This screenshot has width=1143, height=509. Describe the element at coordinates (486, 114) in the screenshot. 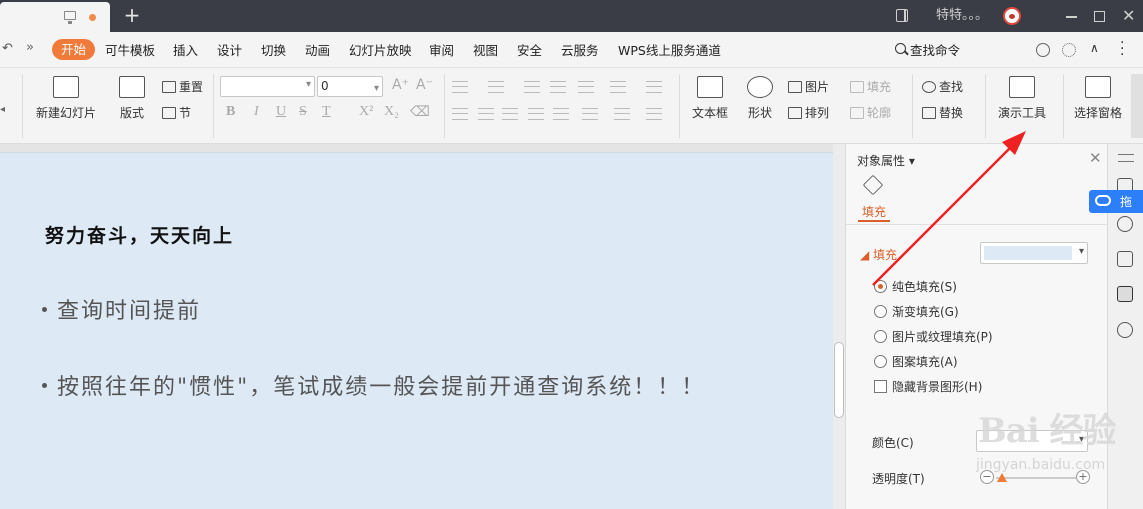

I see `align-center-icon` at that location.